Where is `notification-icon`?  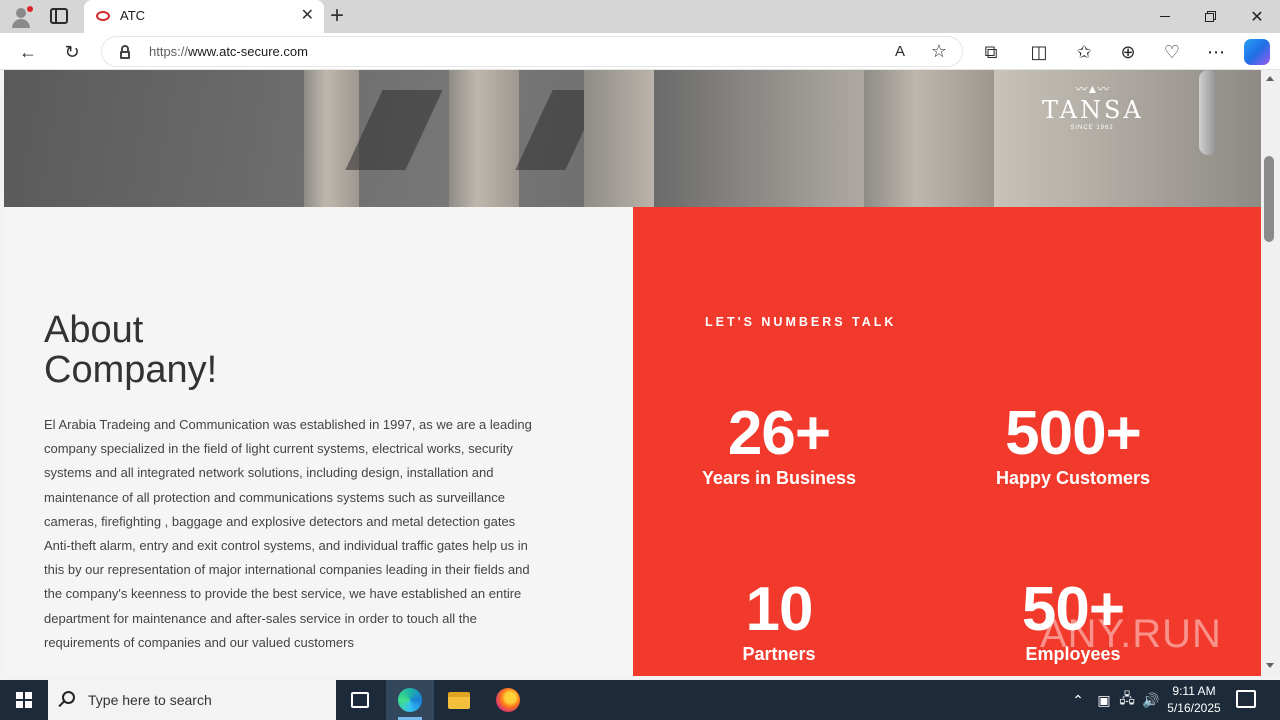
notification-icon is located at coordinates (1246, 699).